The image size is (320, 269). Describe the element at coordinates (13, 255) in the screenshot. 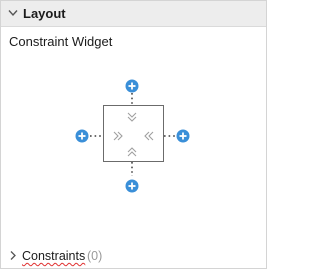

I see `chevron-right-icon` at that location.